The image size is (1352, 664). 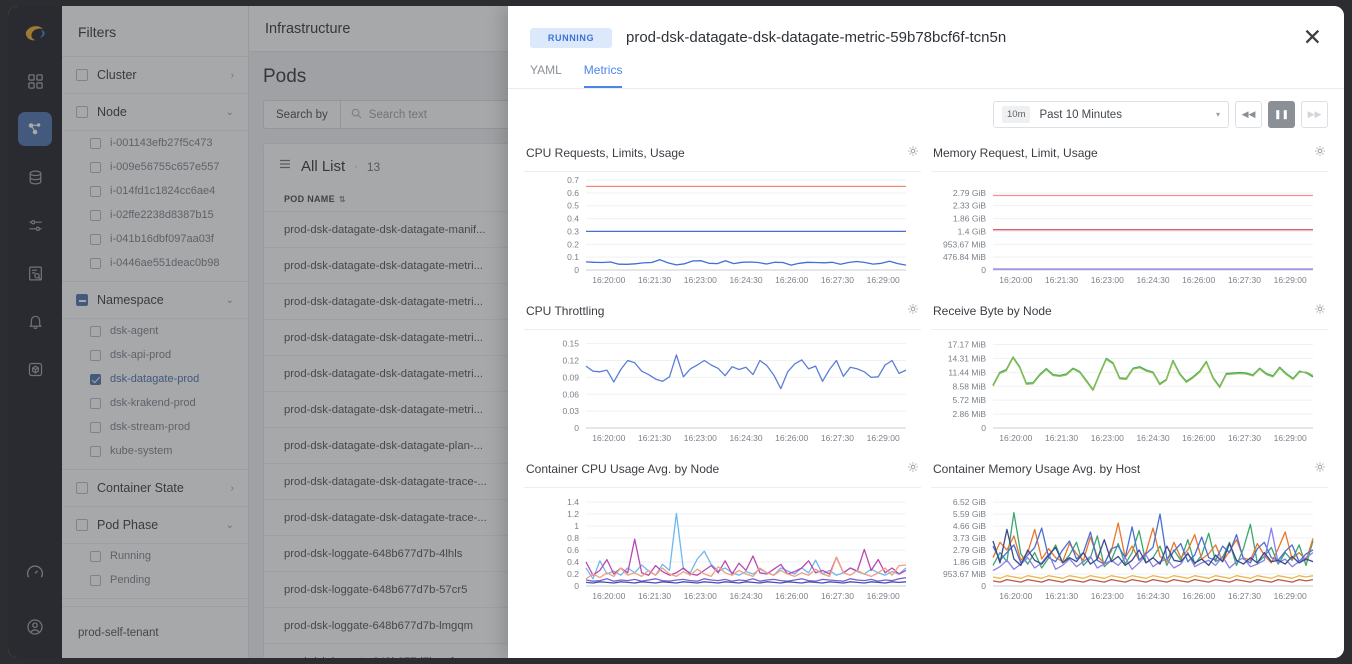 What do you see at coordinates (605, 153) in the screenshot?
I see `chart-title: CPU Requests, Limits, Usage` at bounding box center [605, 153].